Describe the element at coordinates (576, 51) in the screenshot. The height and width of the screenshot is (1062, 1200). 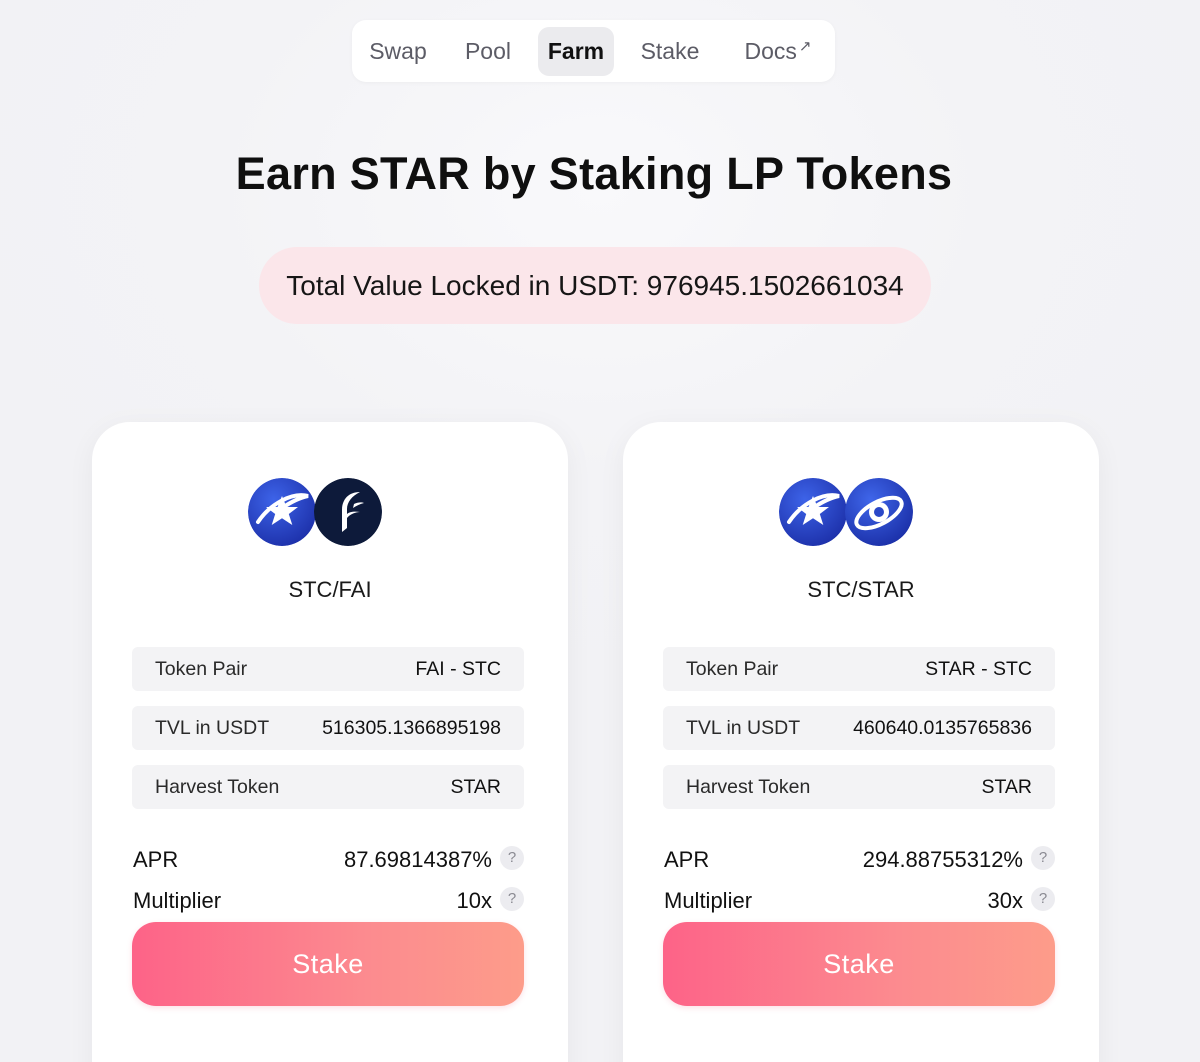
I see `nav-farm: Farm` at that location.